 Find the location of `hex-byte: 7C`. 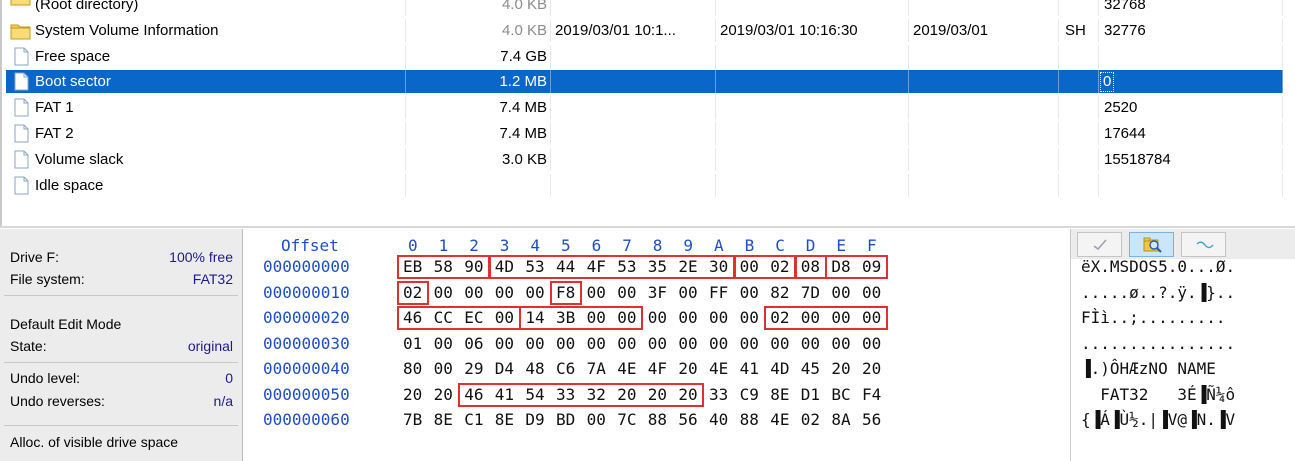

hex-byte: 7C is located at coordinates (626, 419).